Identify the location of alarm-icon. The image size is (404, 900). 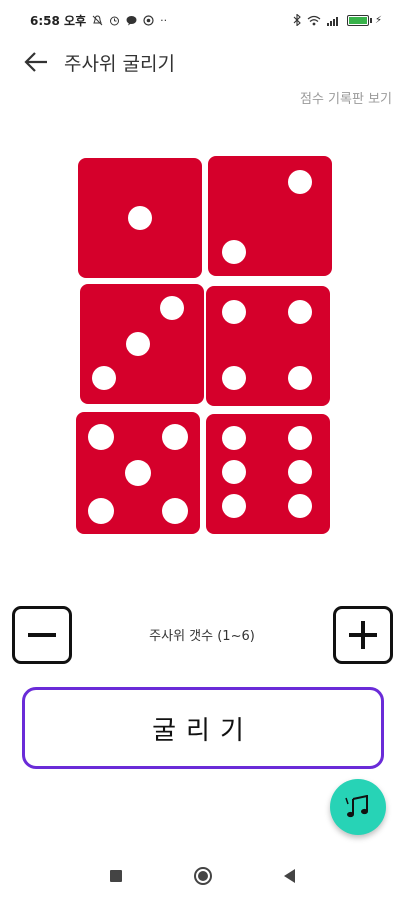
(115, 20).